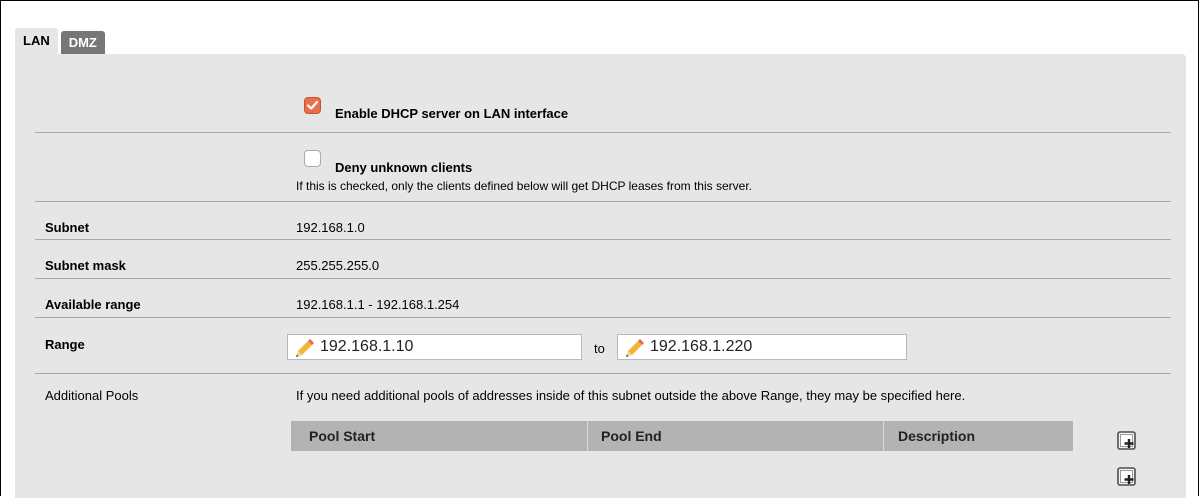 The width and height of the screenshot is (1199, 498). I want to click on available-range-value: 192.168.1.1 - 192.168.1.254, so click(378, 304).